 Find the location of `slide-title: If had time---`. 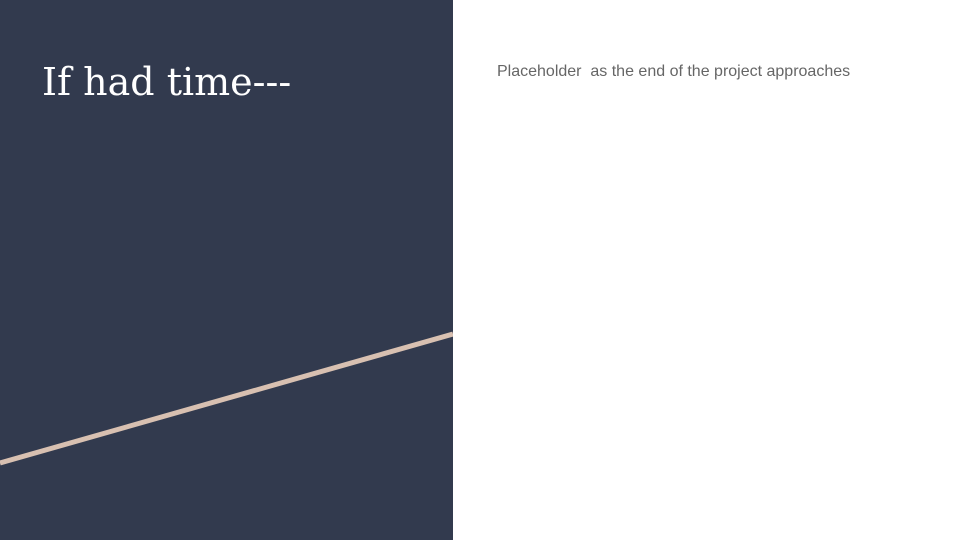

slide-title: If had time--- is located at coordinates (167, 82).